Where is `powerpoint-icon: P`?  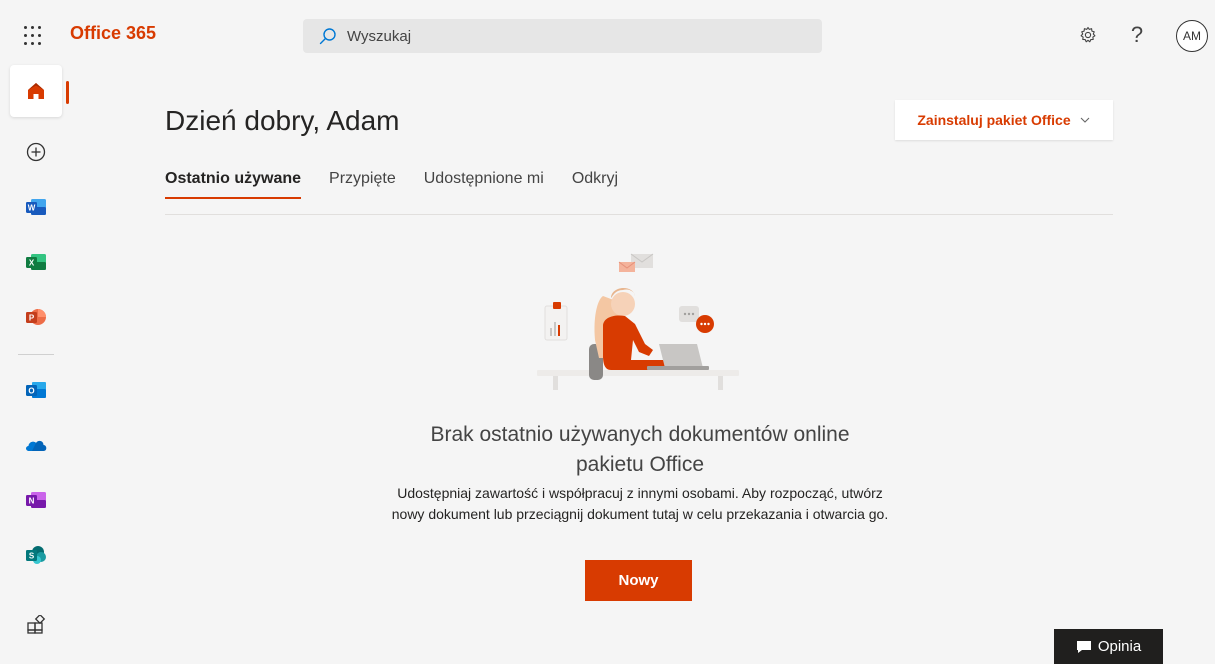
powerpoint-icon: P is located at coordinates (36, 317).